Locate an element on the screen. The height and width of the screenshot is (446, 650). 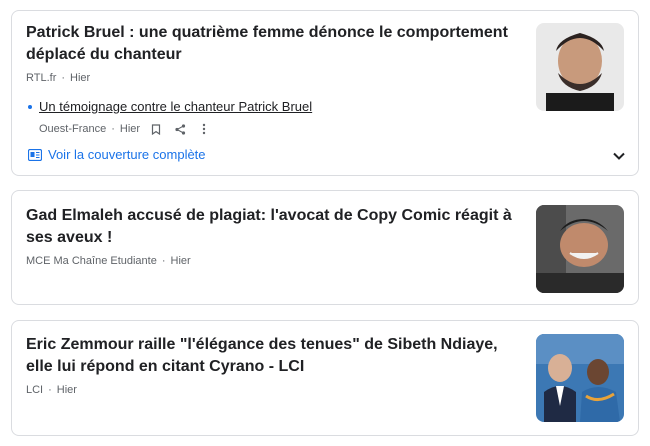
full-coverage-label: Voir la couverture complète is located at coordinates (127, 154).